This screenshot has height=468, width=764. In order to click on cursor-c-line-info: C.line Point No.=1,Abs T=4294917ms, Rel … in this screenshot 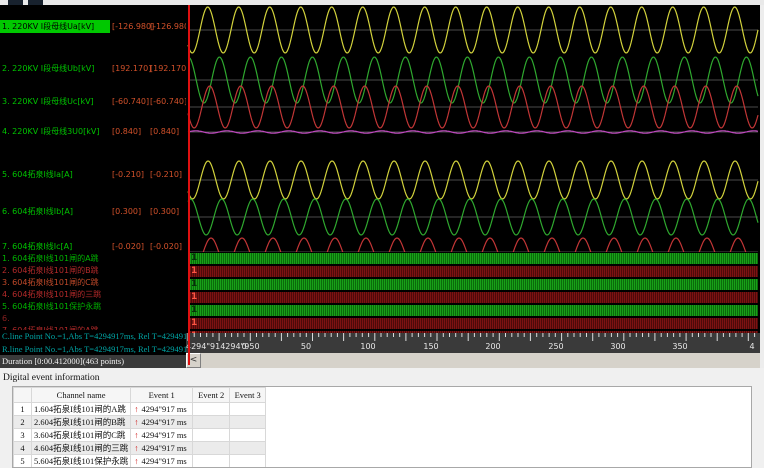, I will do `click(93, 336)`.